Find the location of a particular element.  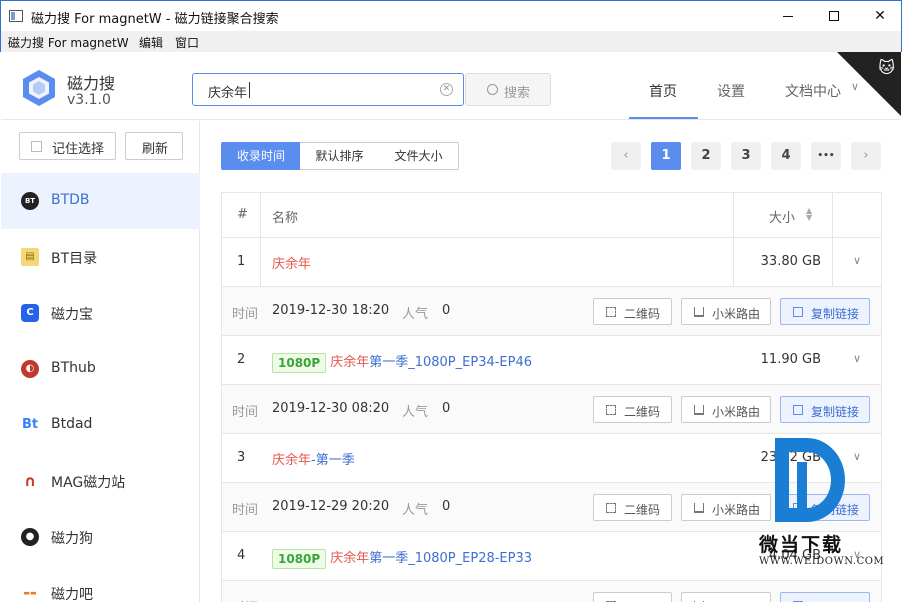

sidebar-item-bthub: ◐ BThub is located at coordinates (100, 369).